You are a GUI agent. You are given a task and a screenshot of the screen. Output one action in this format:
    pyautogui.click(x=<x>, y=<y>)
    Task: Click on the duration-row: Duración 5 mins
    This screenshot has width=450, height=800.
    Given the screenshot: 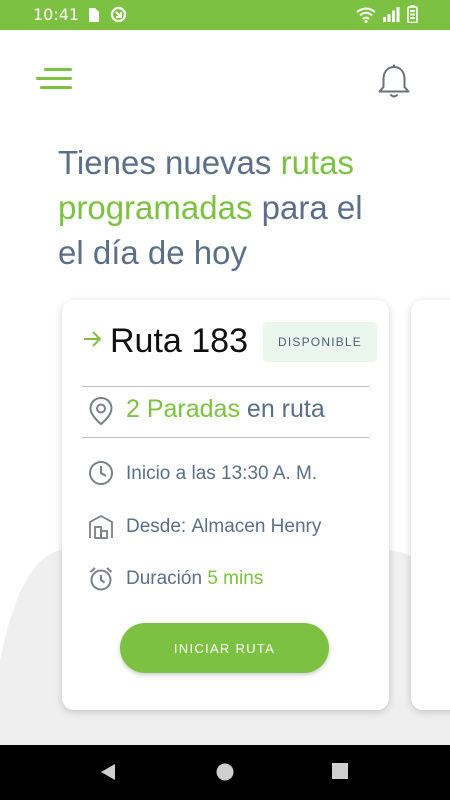 What is the action you would take?
    pyautogui.click(x=194, y=579)
    